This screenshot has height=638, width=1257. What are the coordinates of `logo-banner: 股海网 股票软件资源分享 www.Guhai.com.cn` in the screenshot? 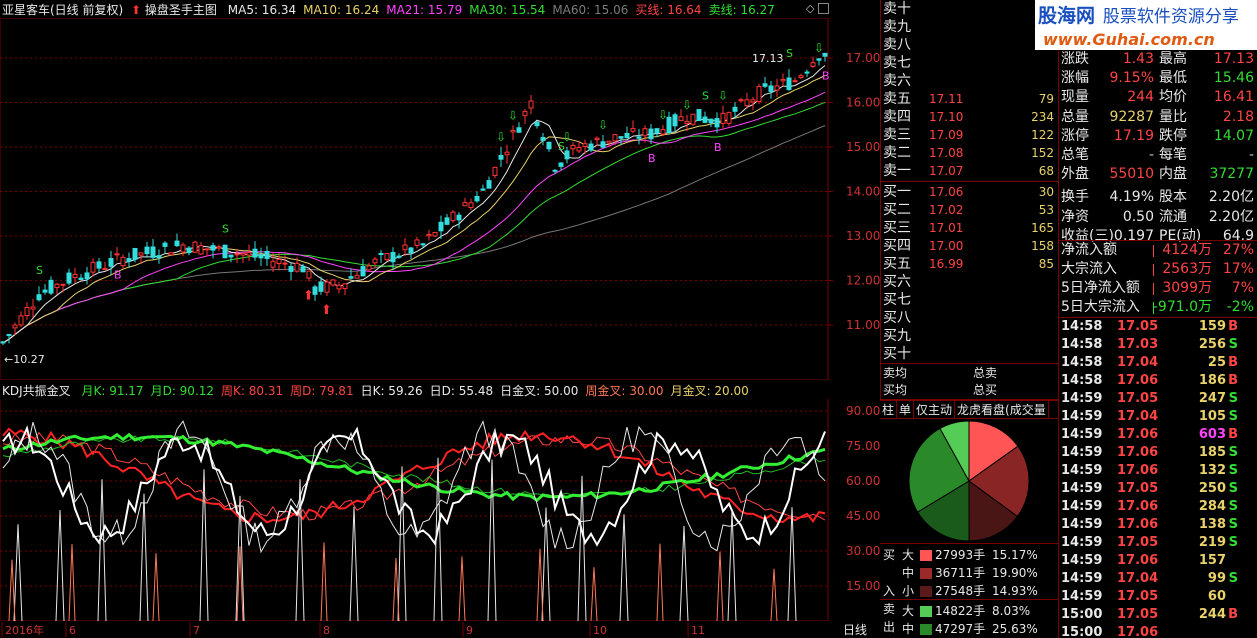 It's located at (1146, 25).